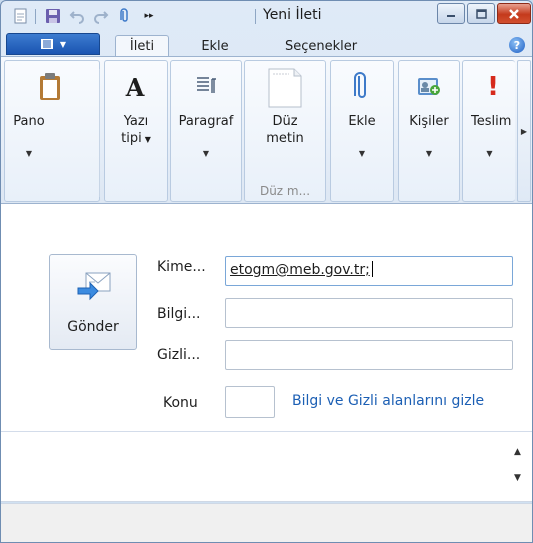  I want to click on window-title: Yeni İleti, so click(292, 15).